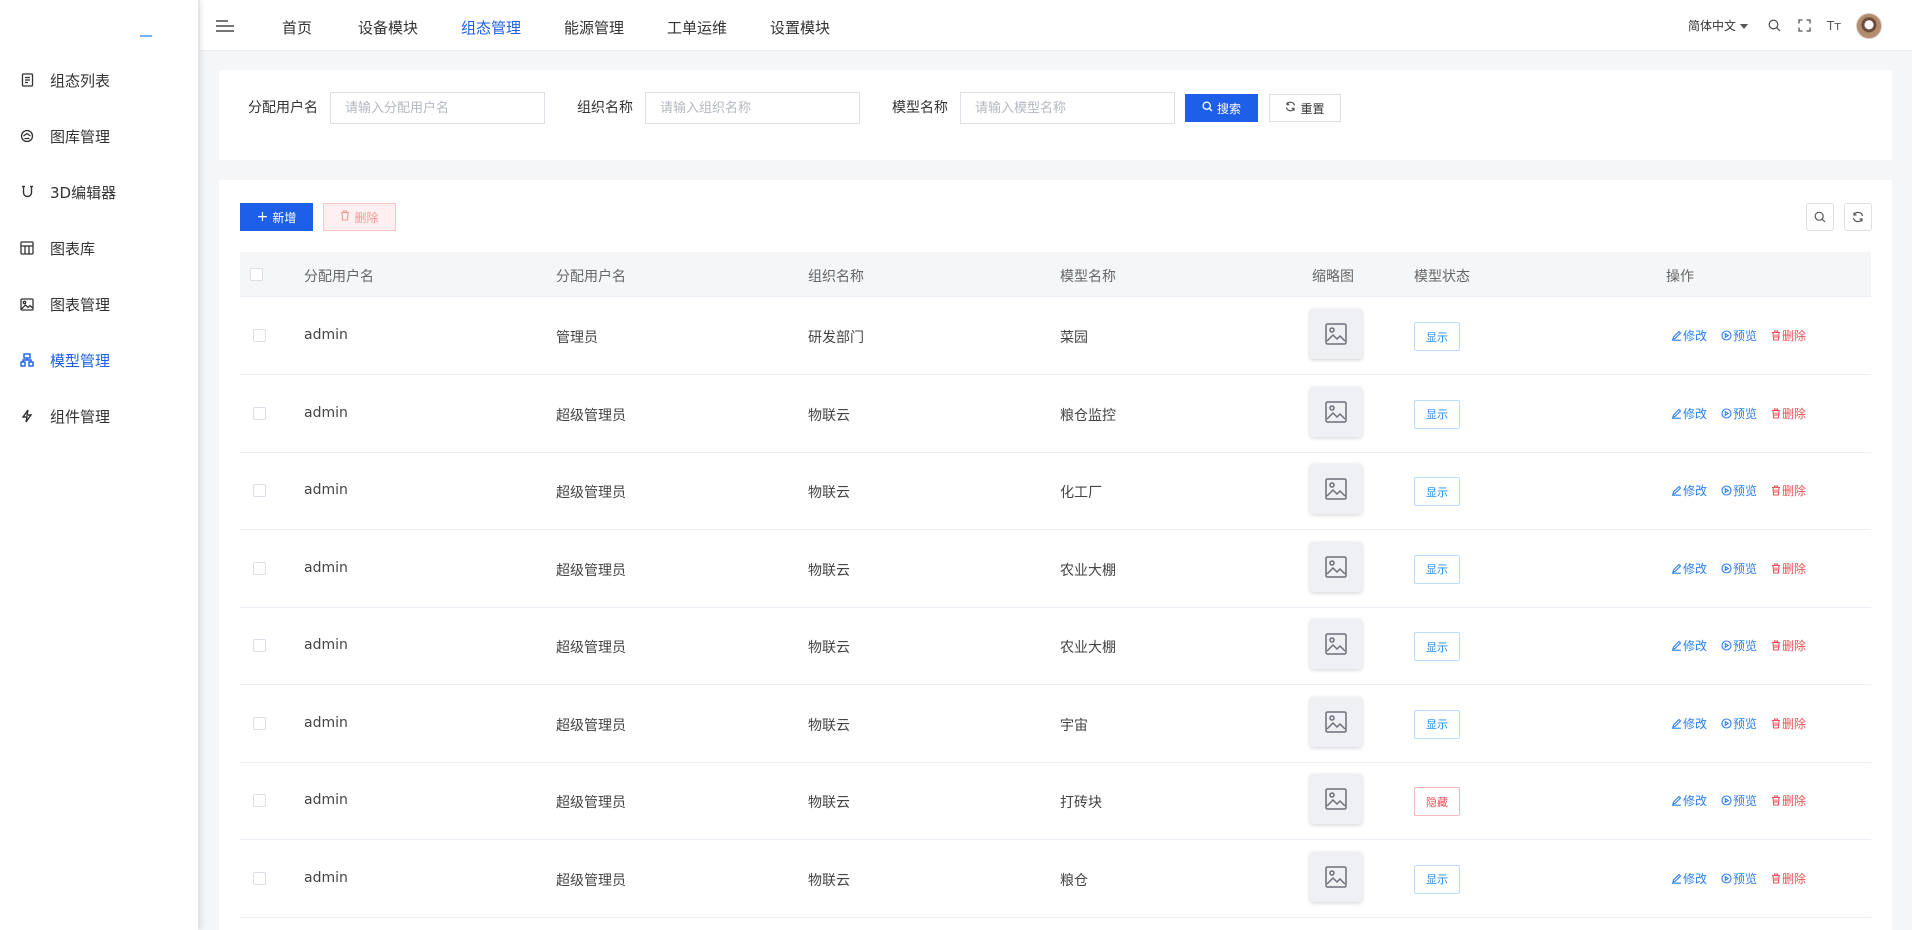  I want to click on cell-org: 物联云, so click(829, 415).